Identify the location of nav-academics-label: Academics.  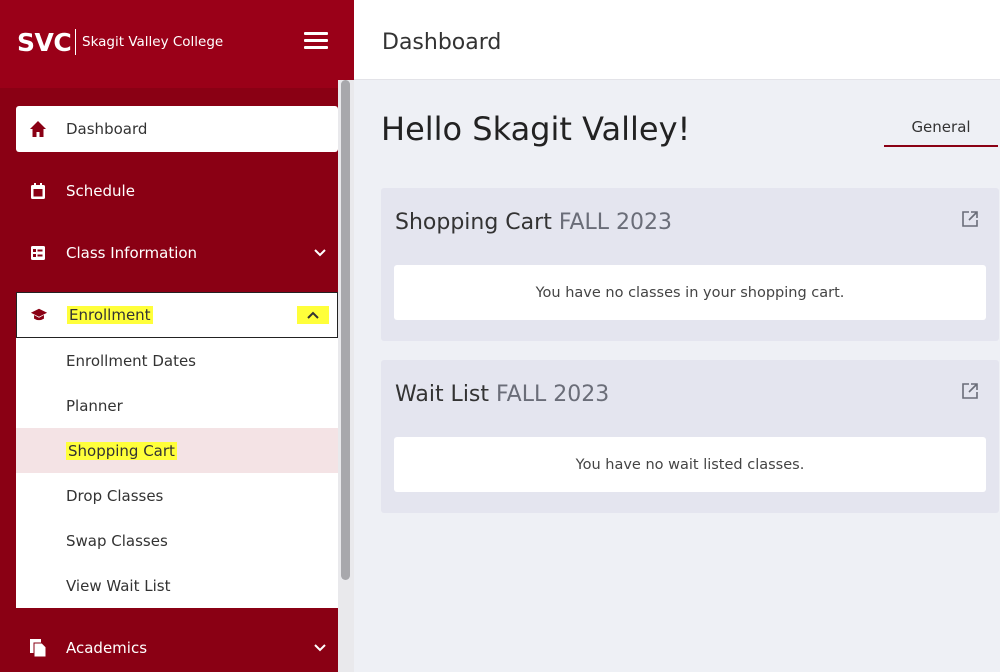
(107, 648).